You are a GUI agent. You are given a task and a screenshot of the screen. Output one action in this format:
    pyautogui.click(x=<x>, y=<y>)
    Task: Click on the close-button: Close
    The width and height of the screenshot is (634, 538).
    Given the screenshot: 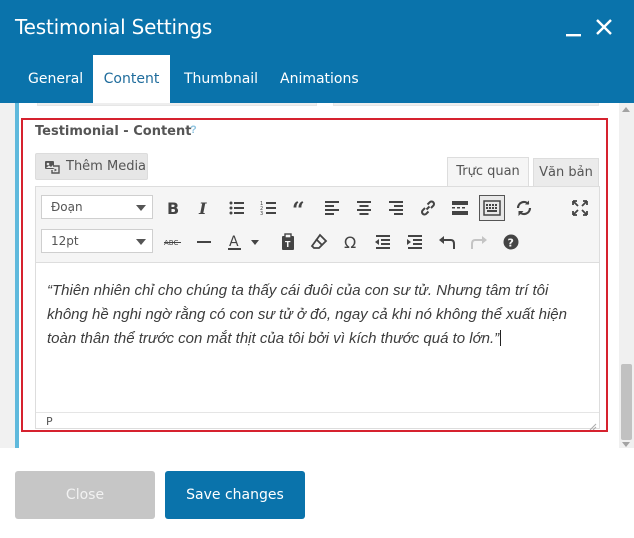 What is the action you would take?
    pyautogui.click(x=85, y=495)
    